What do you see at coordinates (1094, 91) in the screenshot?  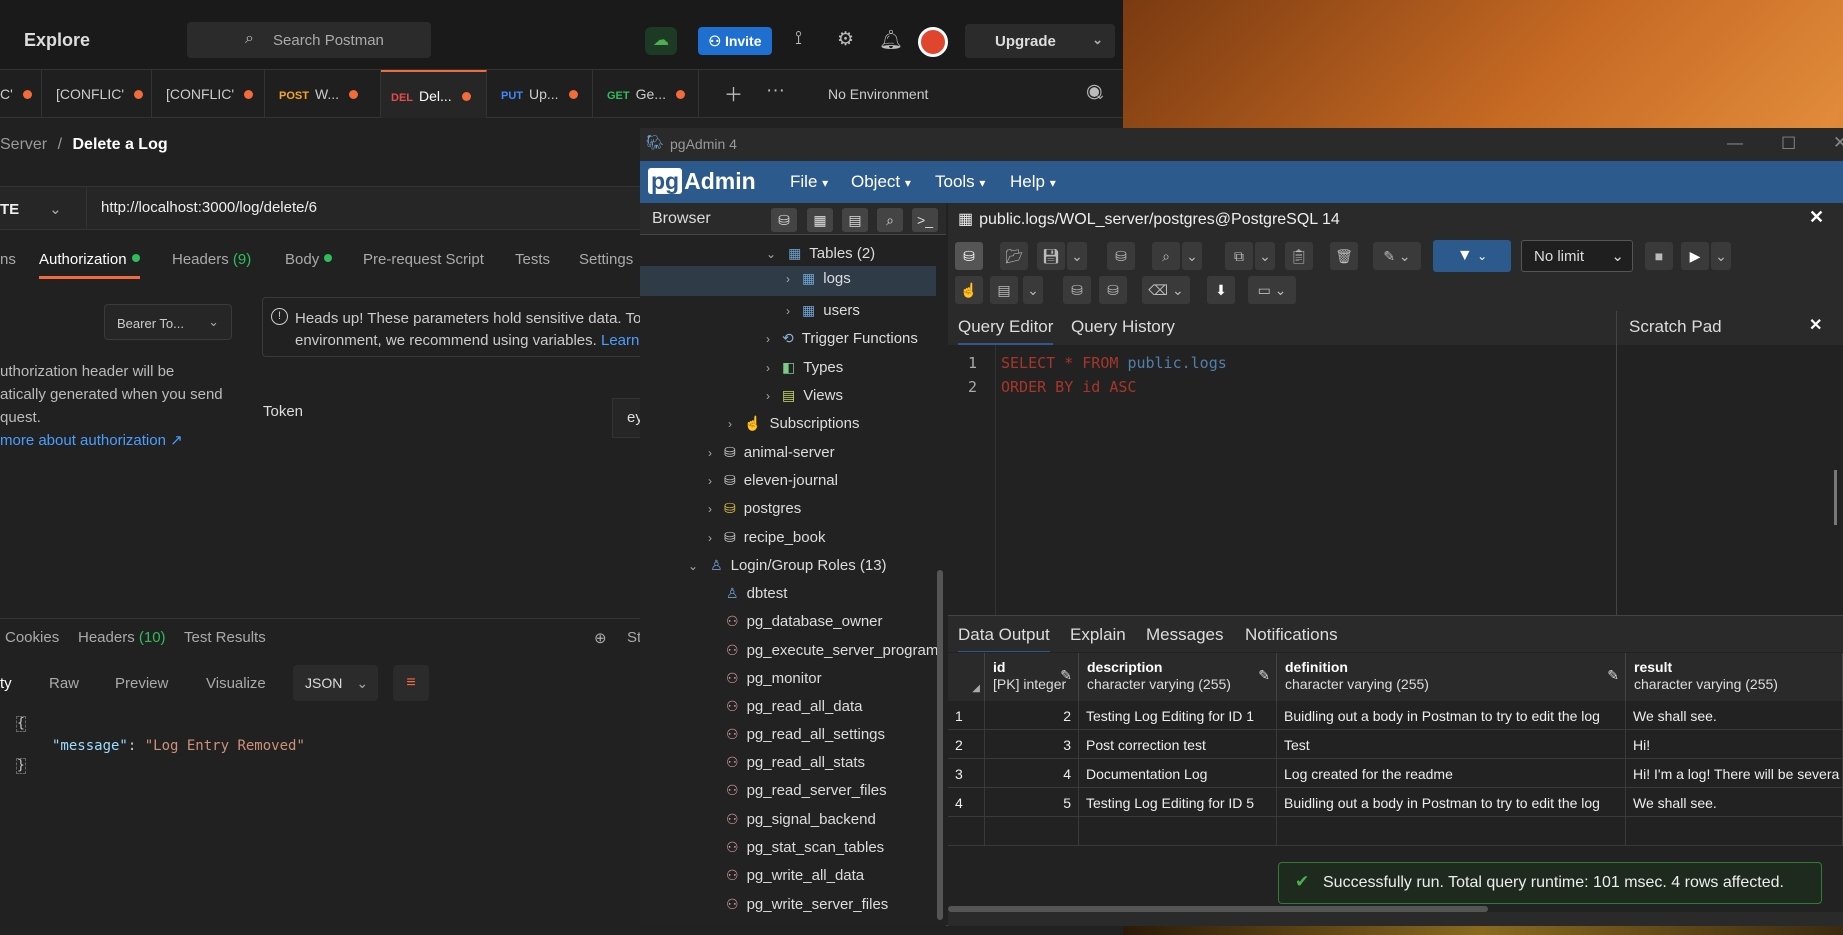 I see `eye-icon: ◉` at bounding box center [1094, 91].